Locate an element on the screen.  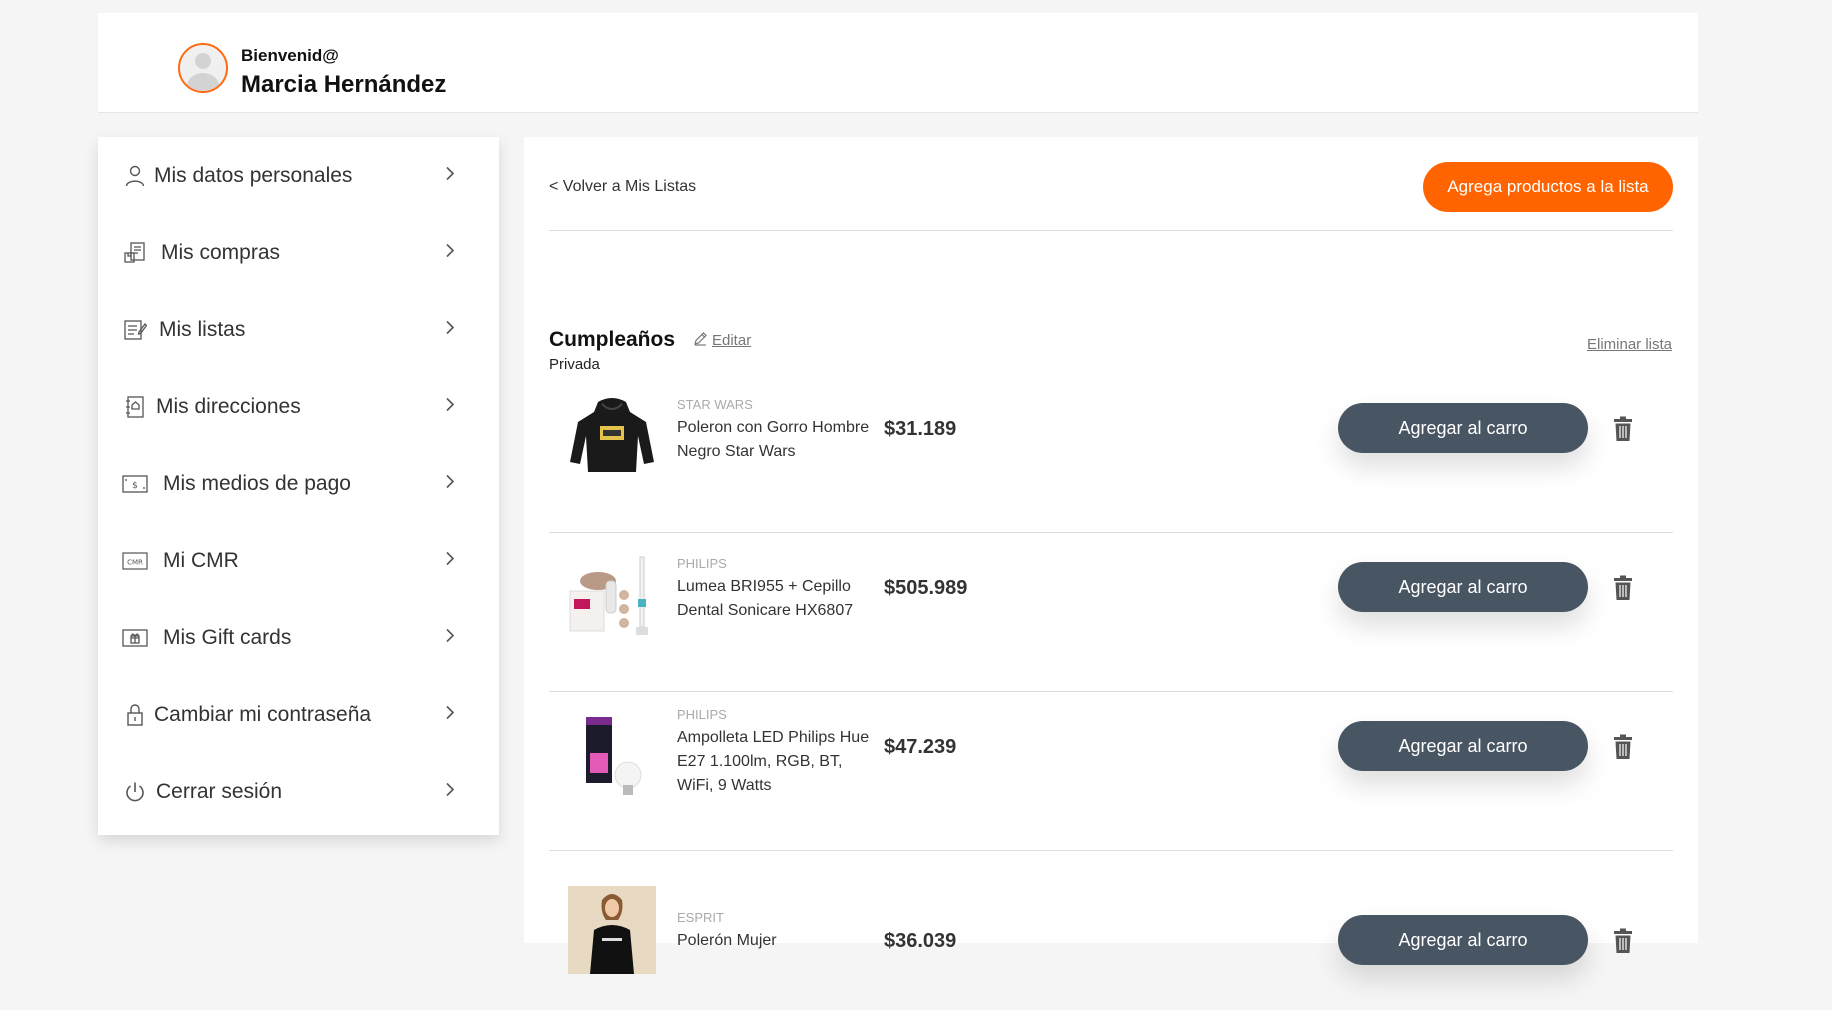
cmr-card-icon: CMR is located at coordinates (135, 561).